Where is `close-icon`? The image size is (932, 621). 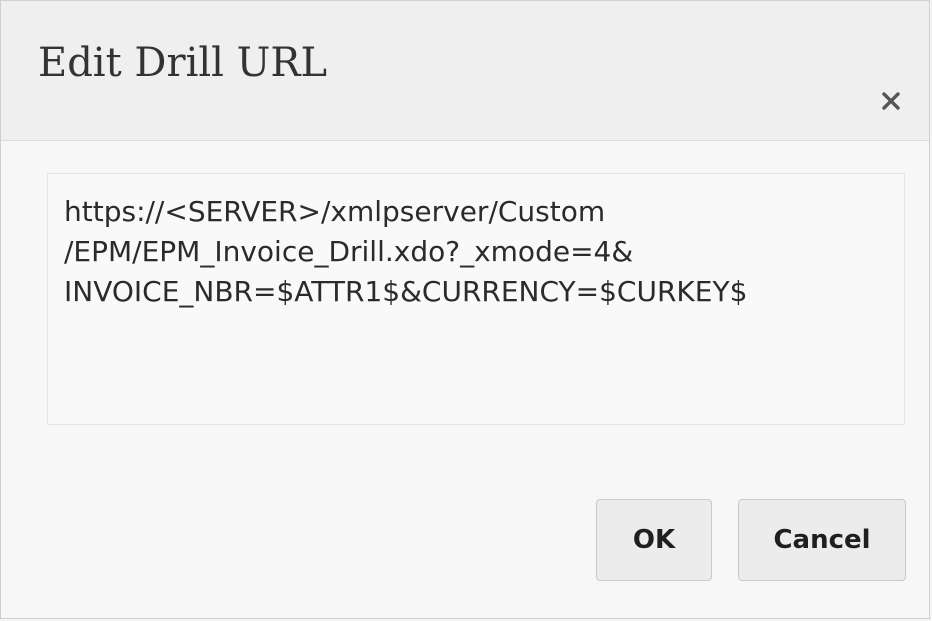
close-icon is located at coordinates (891, 101).